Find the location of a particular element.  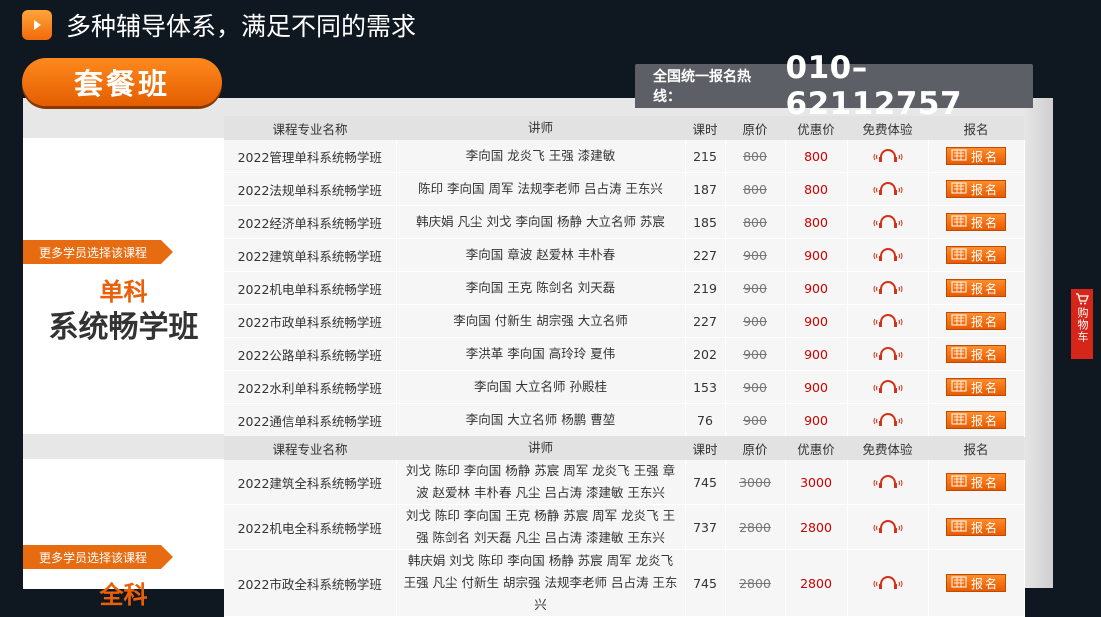

course-teachers: 李向国 龙炎飞 王强 漆建敏 is located at coordinates (541, 156).